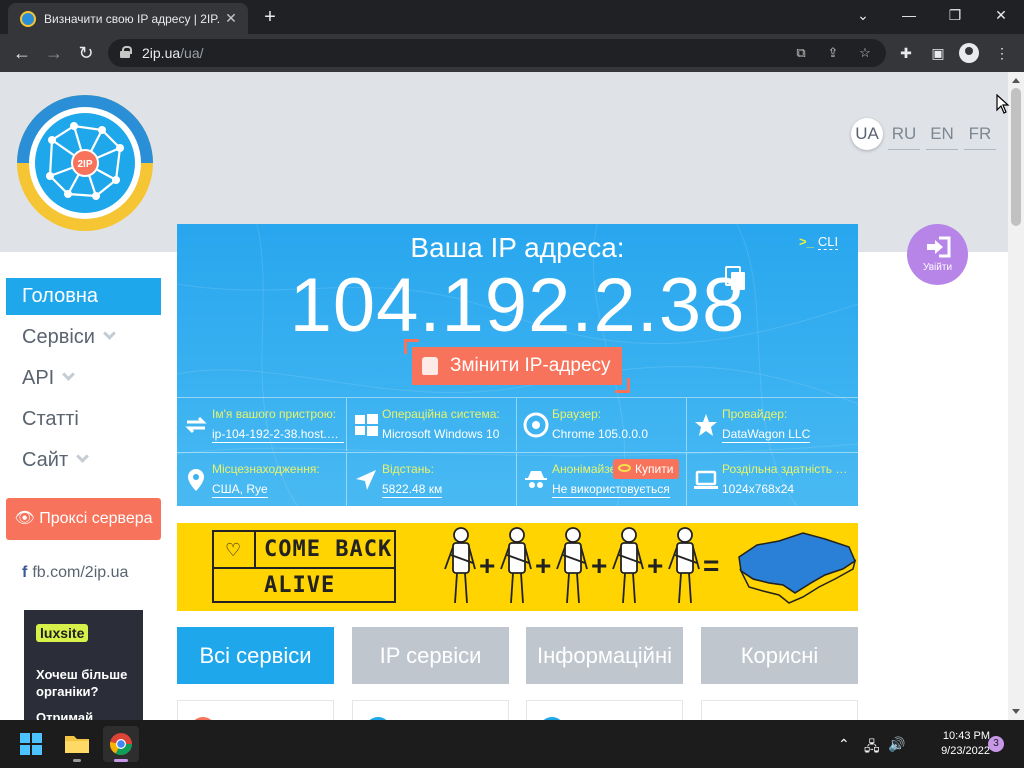  Describe the element at coordinates (706, 479) in the screenshot. I see `laptop-icon` at that location.